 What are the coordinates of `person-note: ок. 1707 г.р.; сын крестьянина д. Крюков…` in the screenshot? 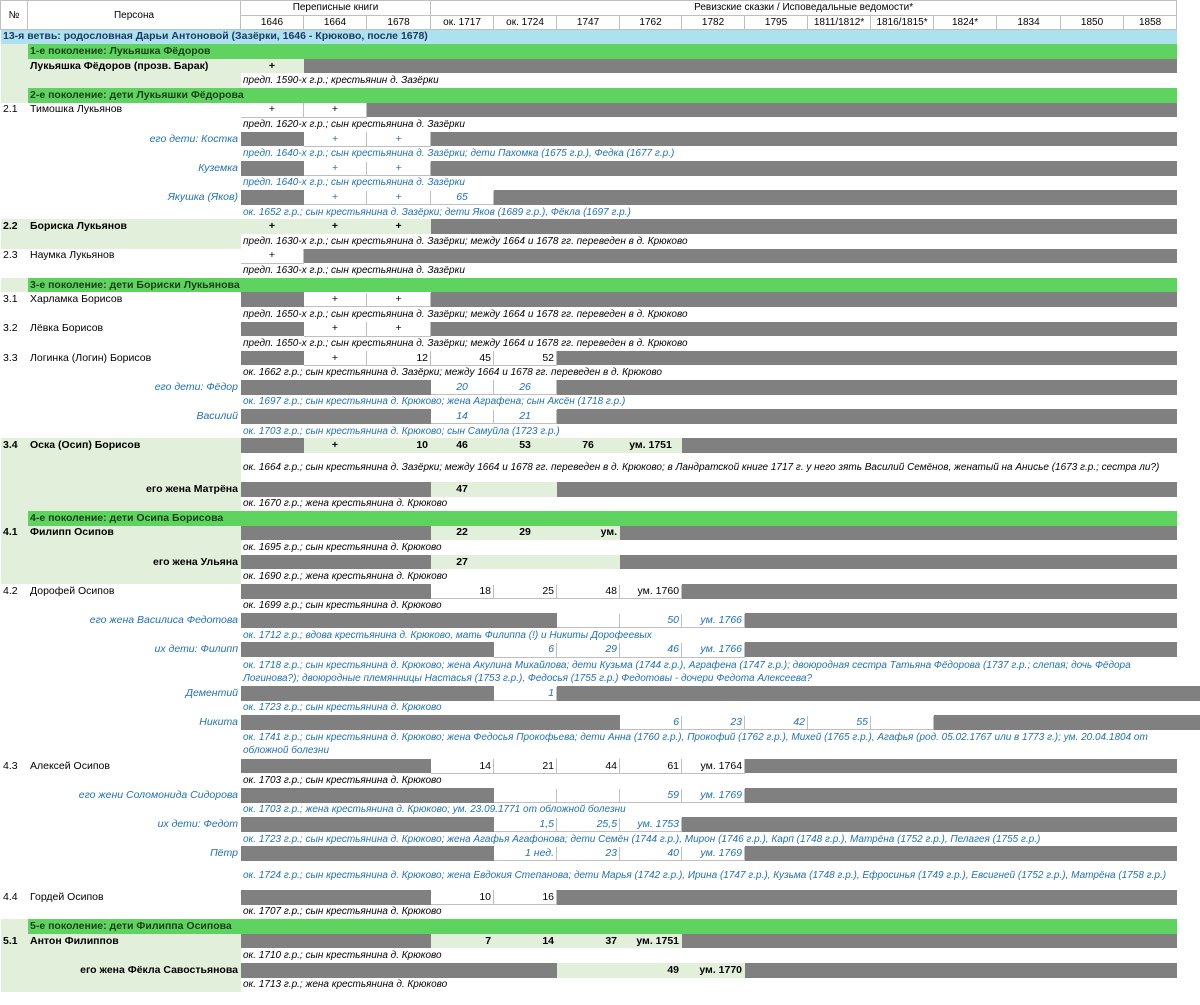 It's located at (342, 912).